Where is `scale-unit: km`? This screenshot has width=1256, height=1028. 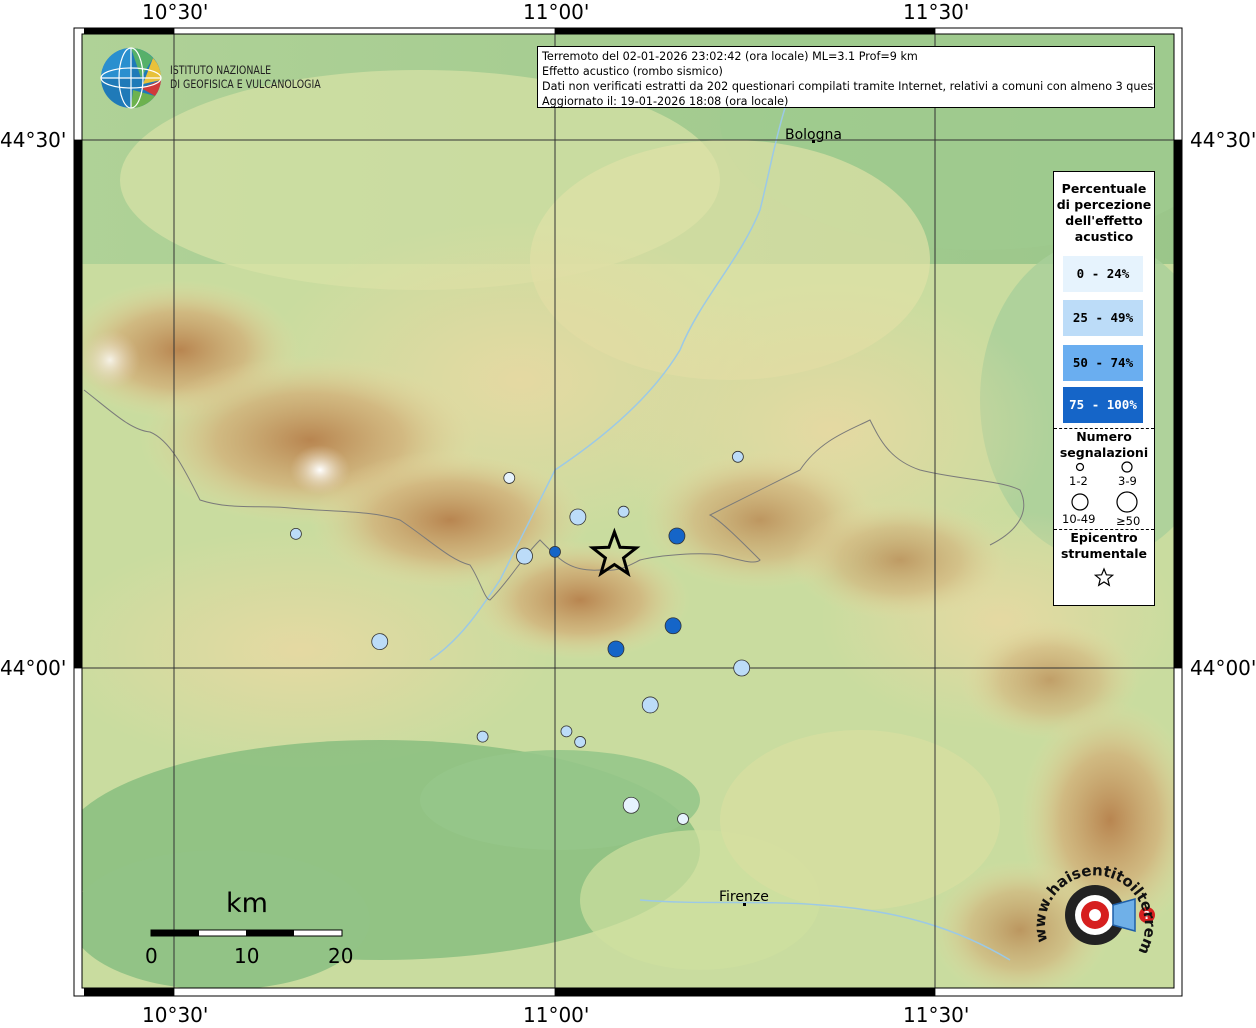
scale-unit: km is located at coordinates (247, 903).